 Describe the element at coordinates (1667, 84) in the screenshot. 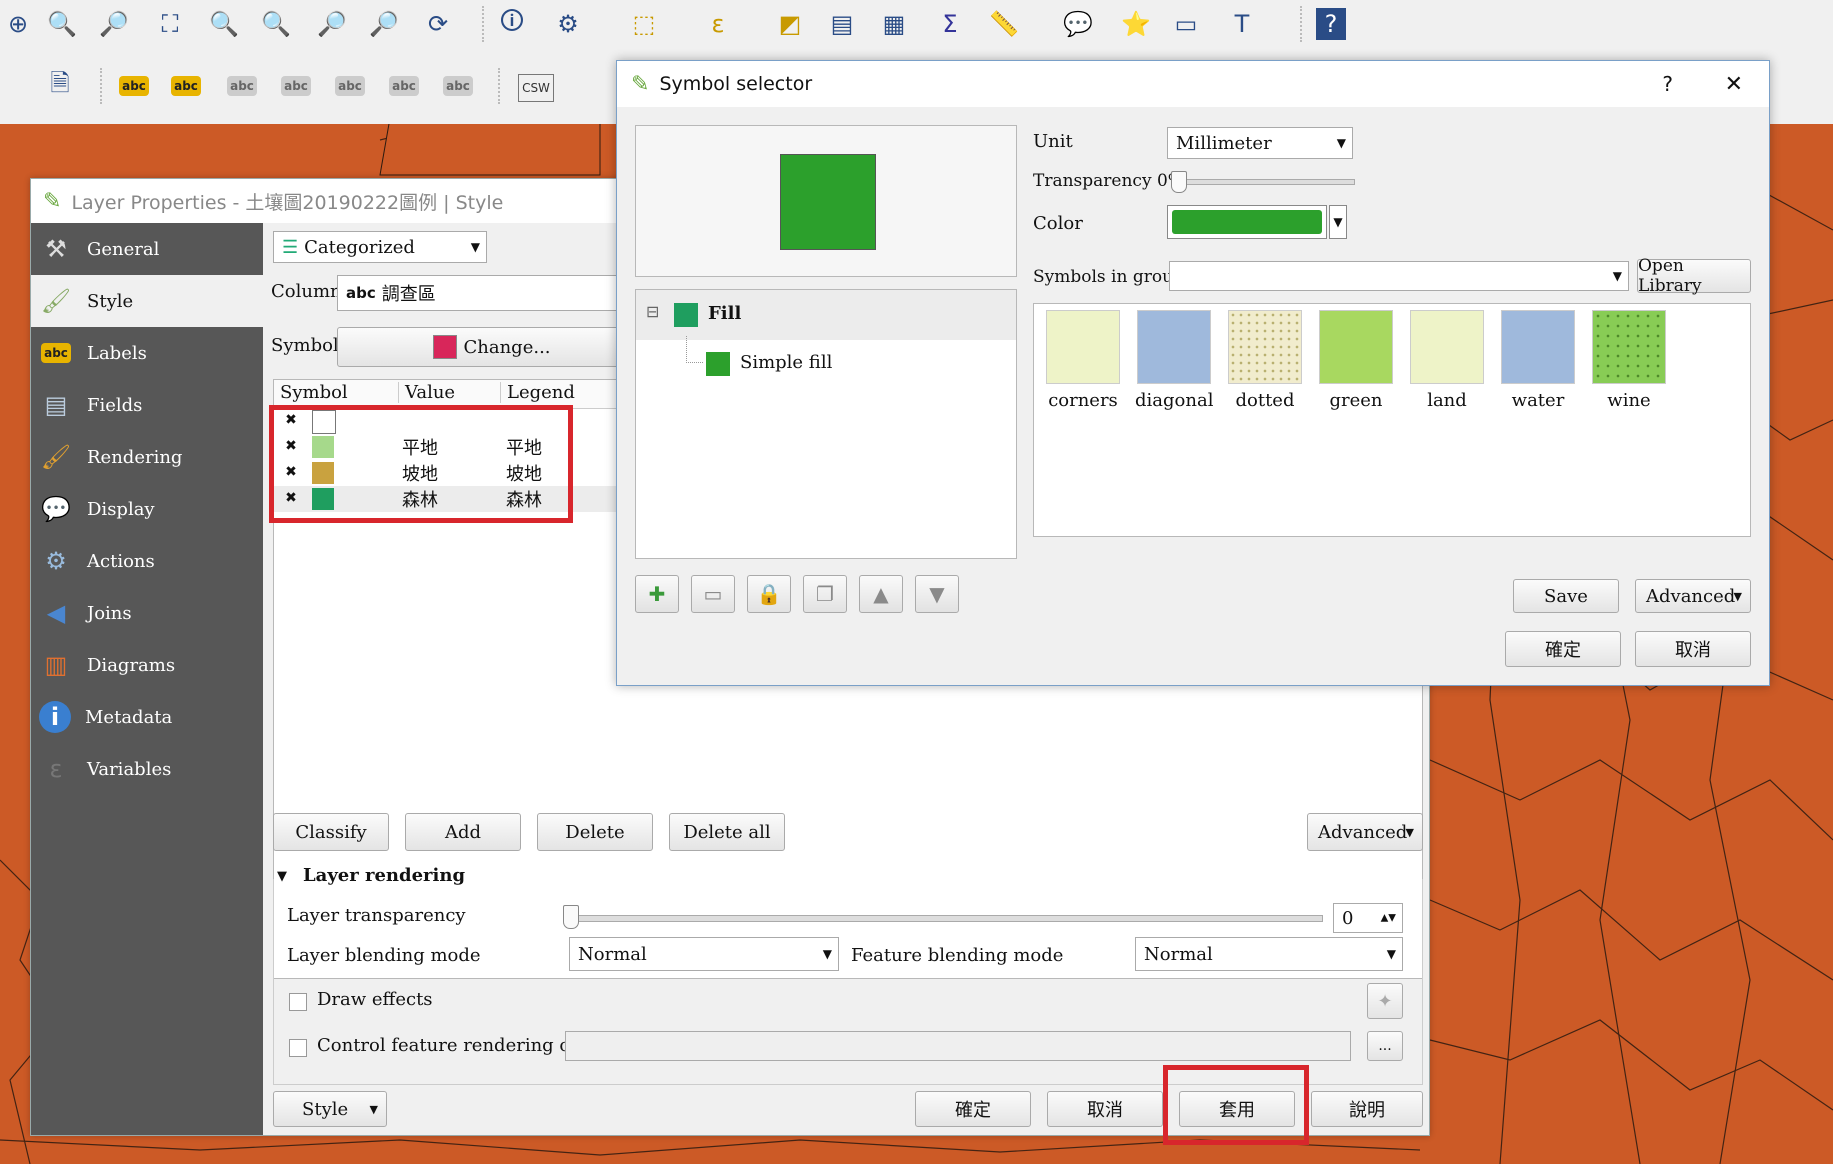

I see `help-question-button: ?` at that location.